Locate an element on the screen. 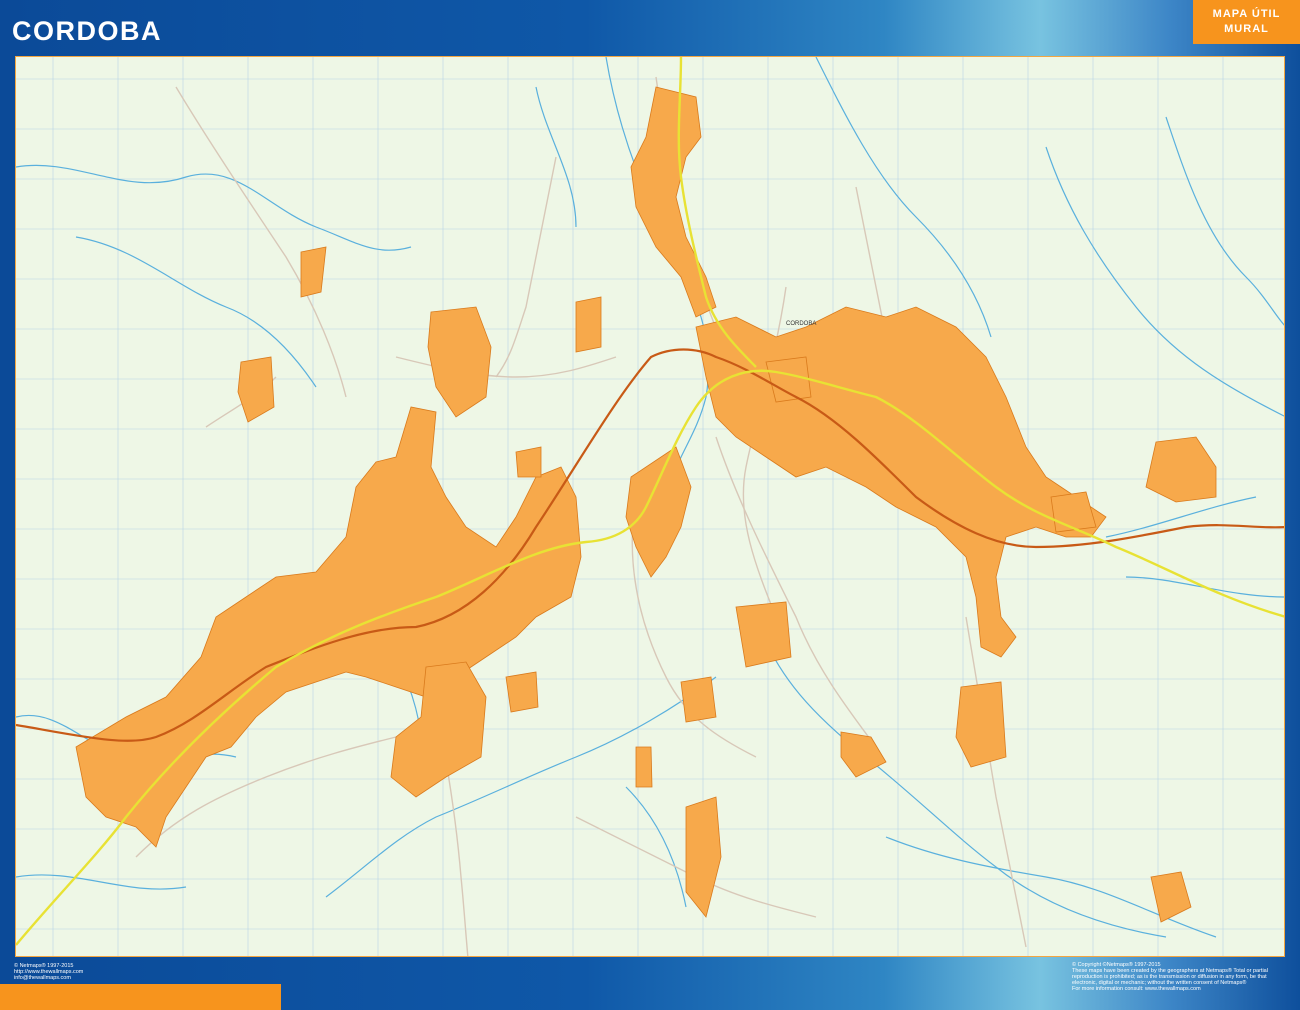 This screenshot has height=1010, width=1300. badge-line-1: MAPA ÚTIL is located at coordinates (1246, 14).